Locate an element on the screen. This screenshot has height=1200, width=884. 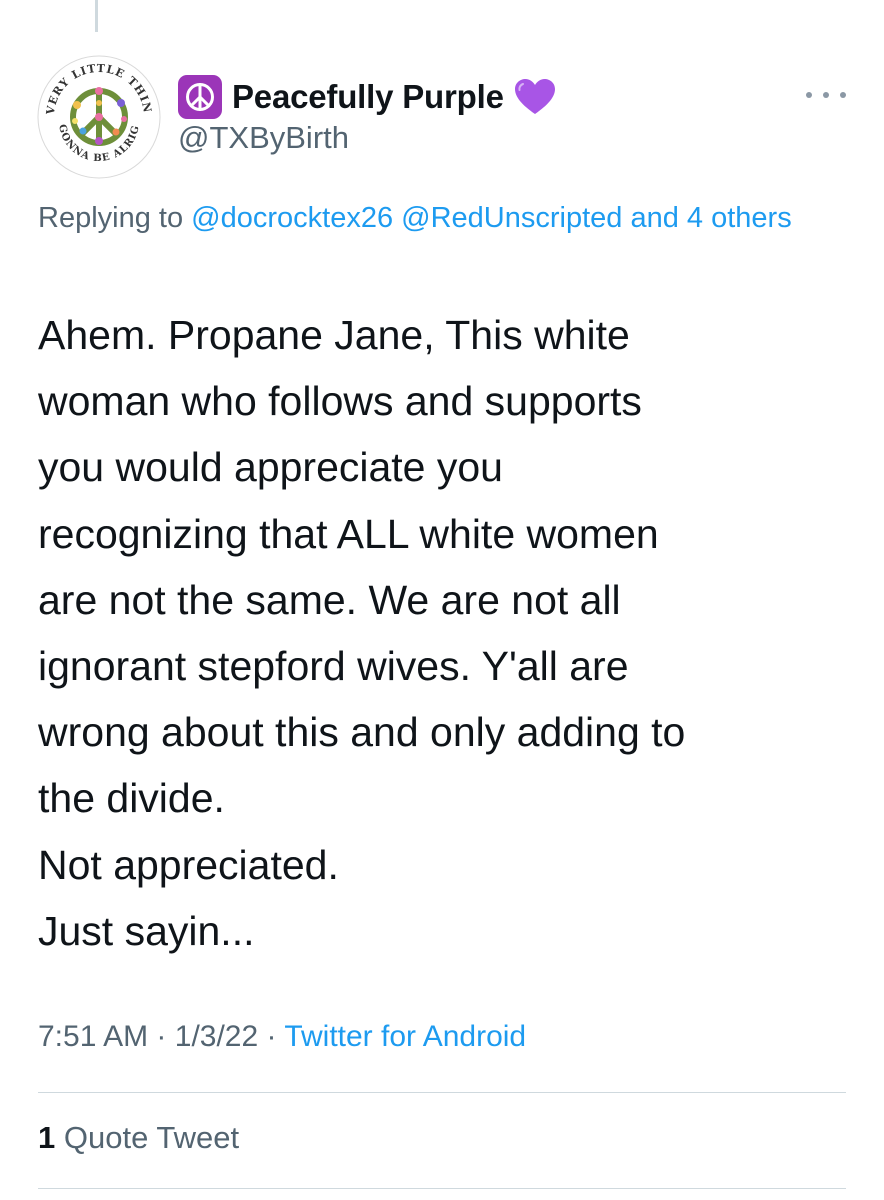
display-name: Peacefully Purple is located at coordinates (368, 96).